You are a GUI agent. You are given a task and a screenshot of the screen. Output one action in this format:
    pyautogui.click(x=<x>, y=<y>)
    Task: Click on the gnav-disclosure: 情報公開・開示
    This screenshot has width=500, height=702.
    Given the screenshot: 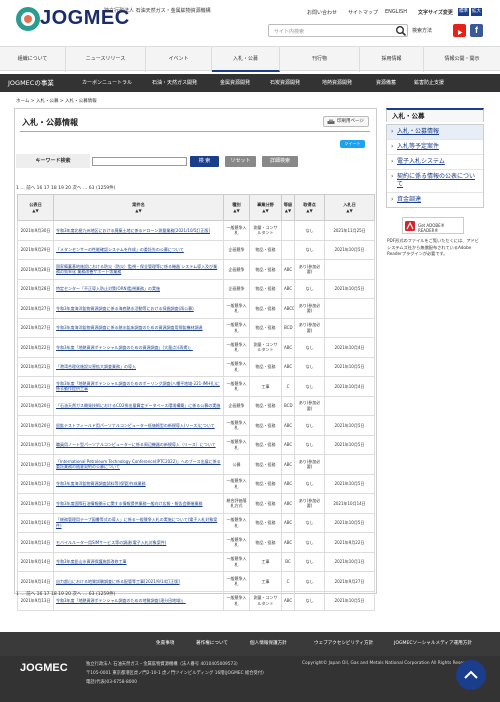 What is the action you would take?
    pyautogui.click(x=462, y=59)
    